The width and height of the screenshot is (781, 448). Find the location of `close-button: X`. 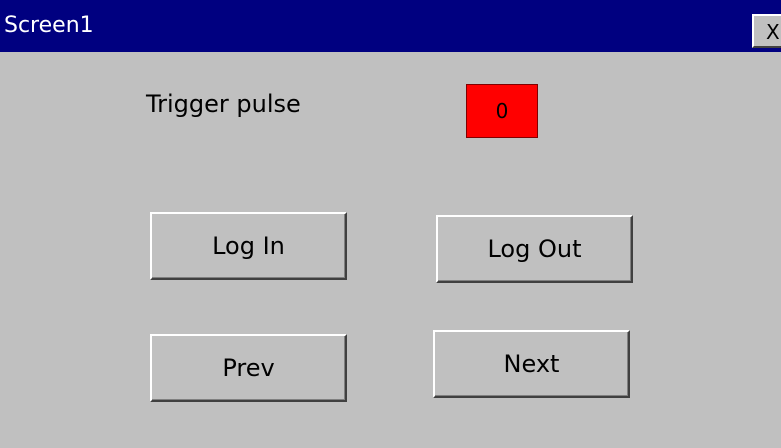

close-button: X is located at coordinates (766, 31).